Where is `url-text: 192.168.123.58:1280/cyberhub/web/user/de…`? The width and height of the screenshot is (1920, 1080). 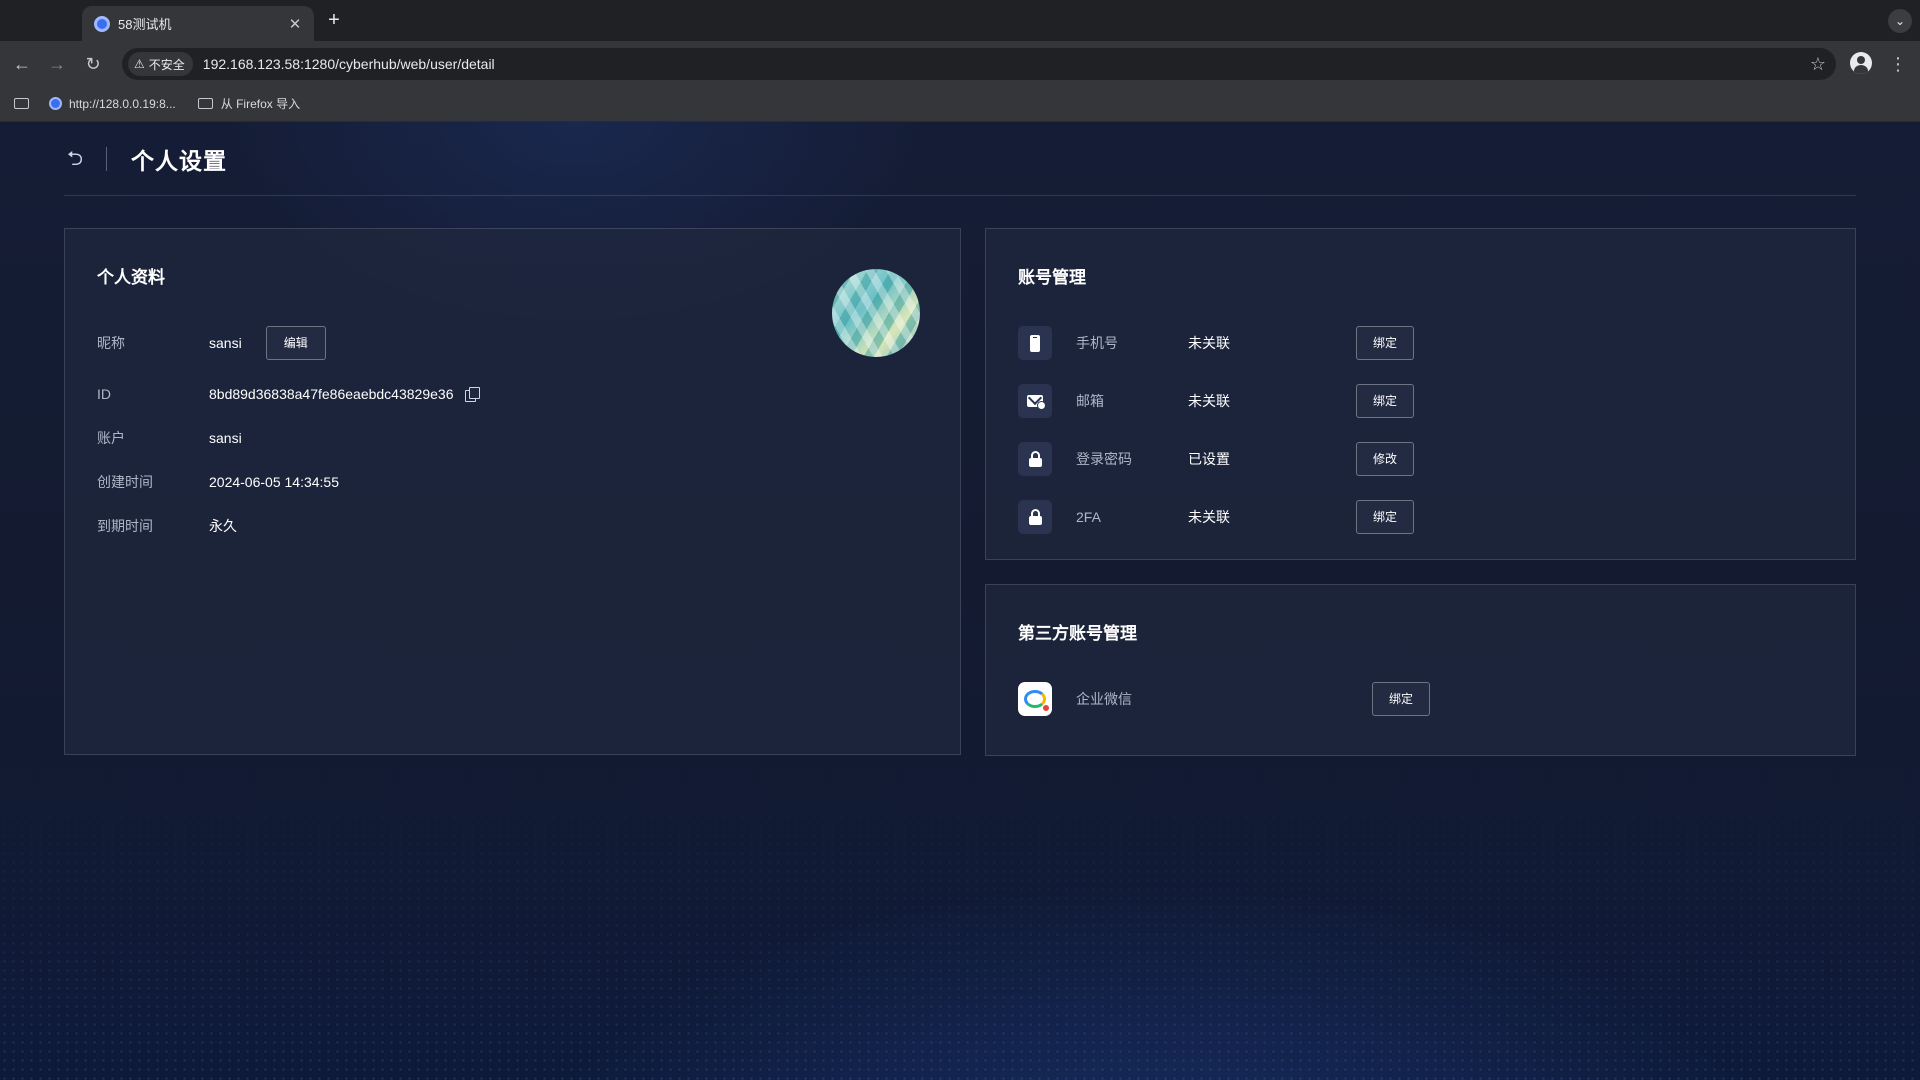
url-text: 192.168.123.58:1280/cyberhub/web/user/de… is located at coordinates (1001, 64).